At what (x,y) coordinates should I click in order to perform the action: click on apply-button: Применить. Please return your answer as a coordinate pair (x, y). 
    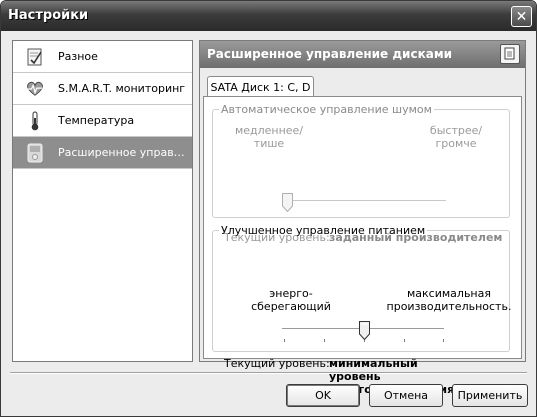
    Looking at the image, I should click on (490, 395).